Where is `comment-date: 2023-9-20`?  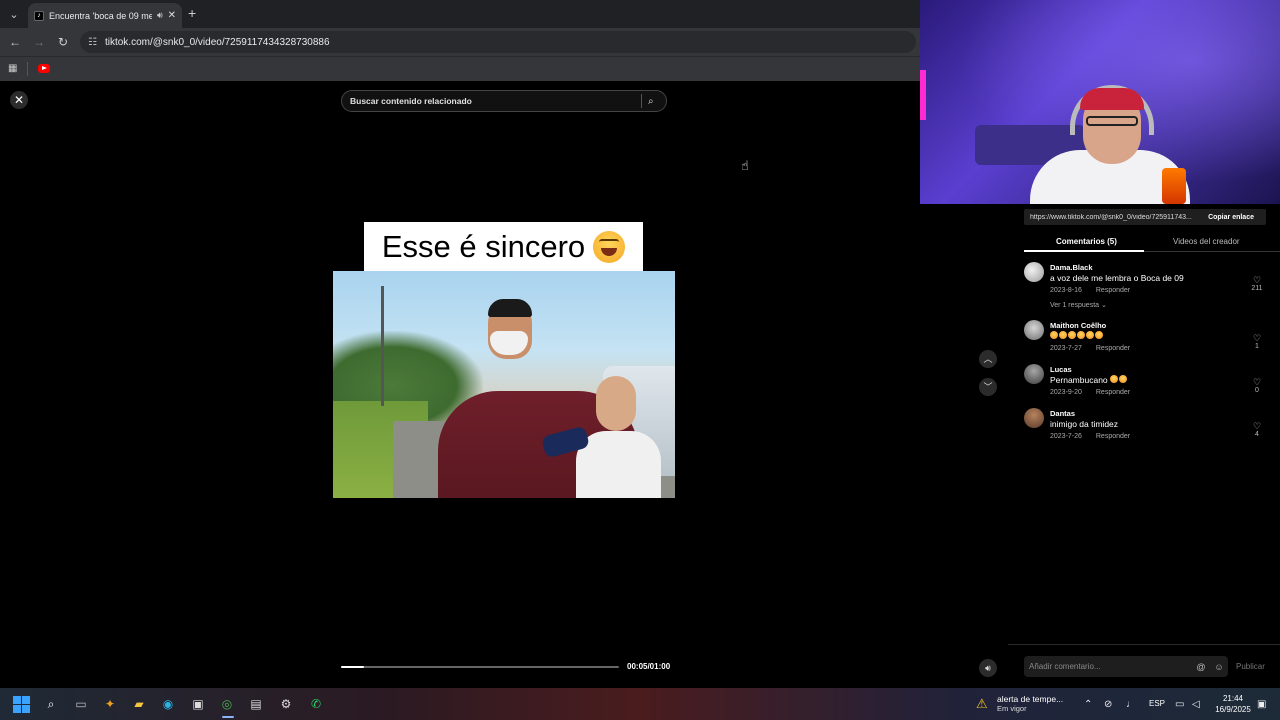
comment-date: 2023-9-20 is located at coordinates (1066, 392).